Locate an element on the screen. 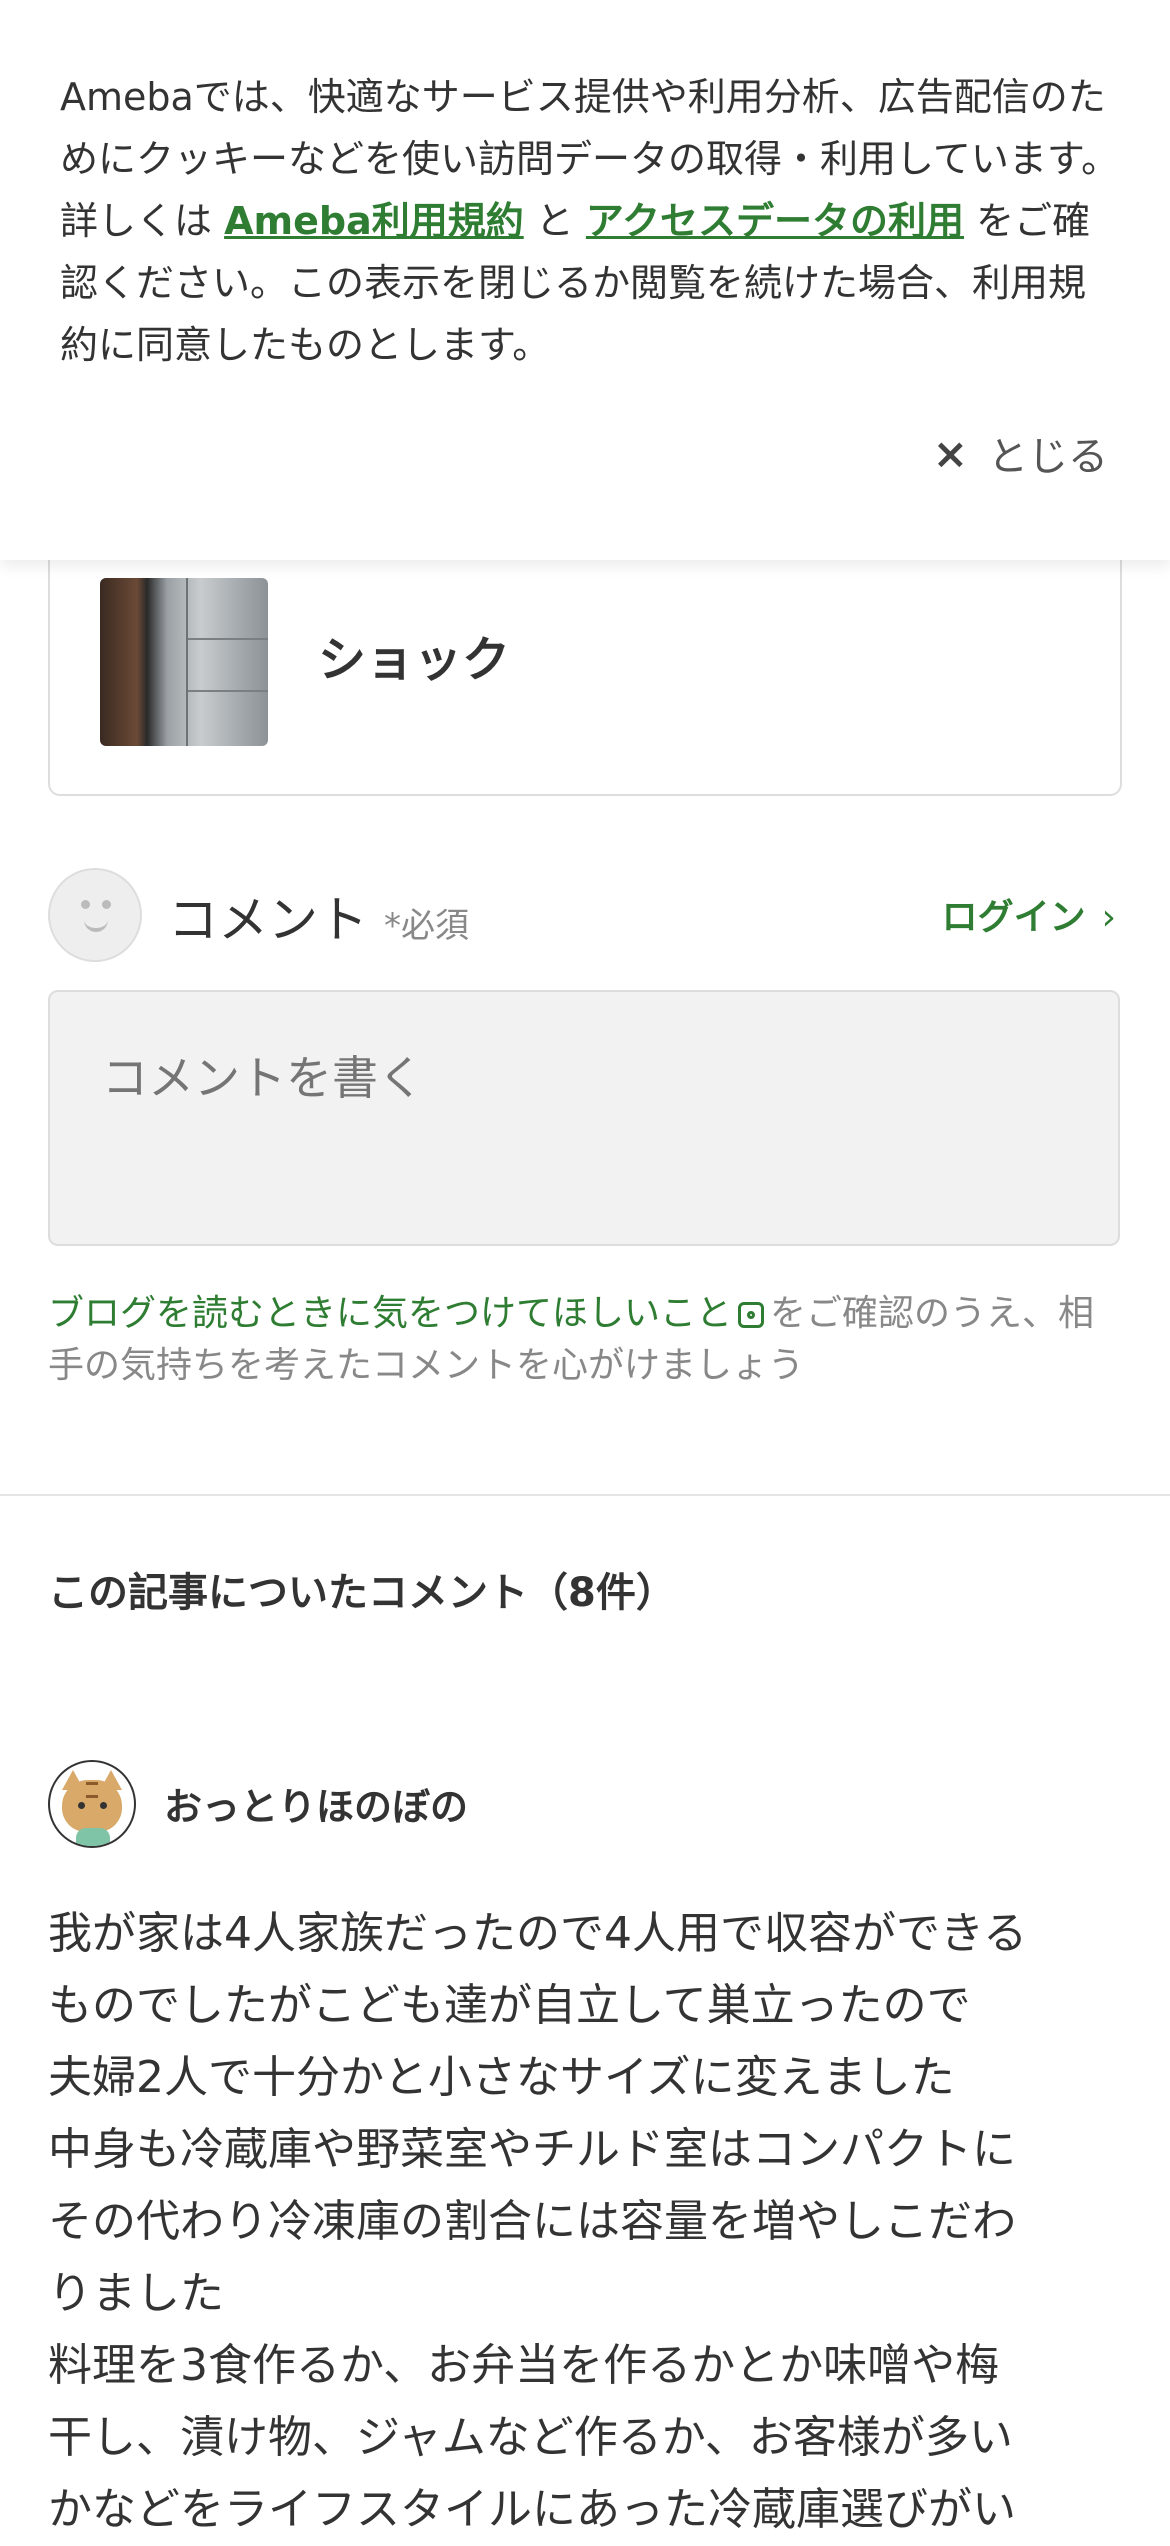 The width and height of the screenshot is (1170, 2546). article-thumbnail is located at coordinates (184, 662).